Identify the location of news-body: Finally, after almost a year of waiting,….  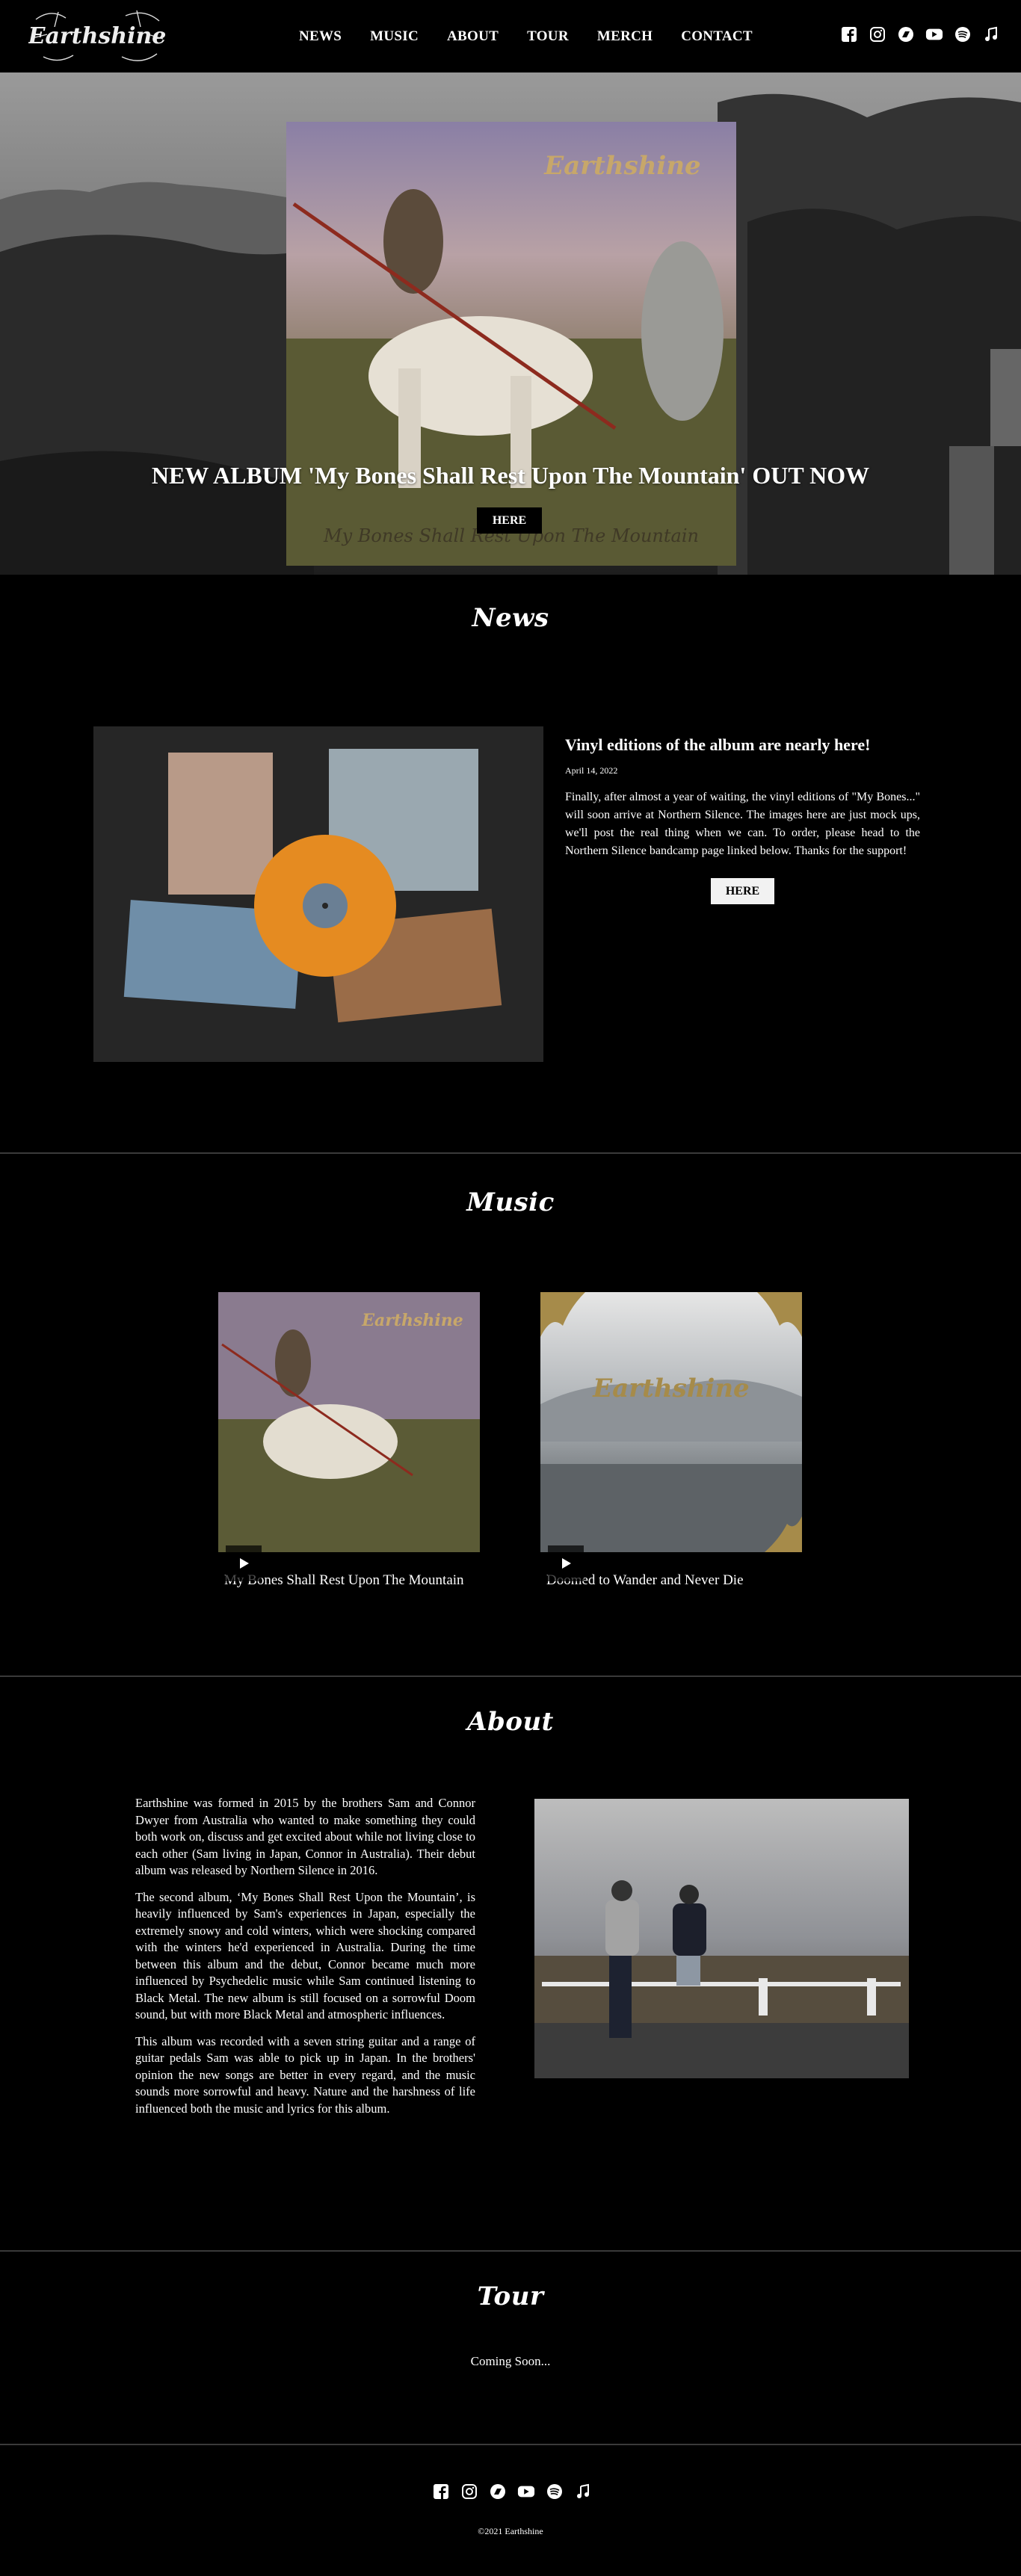
(742, 824).